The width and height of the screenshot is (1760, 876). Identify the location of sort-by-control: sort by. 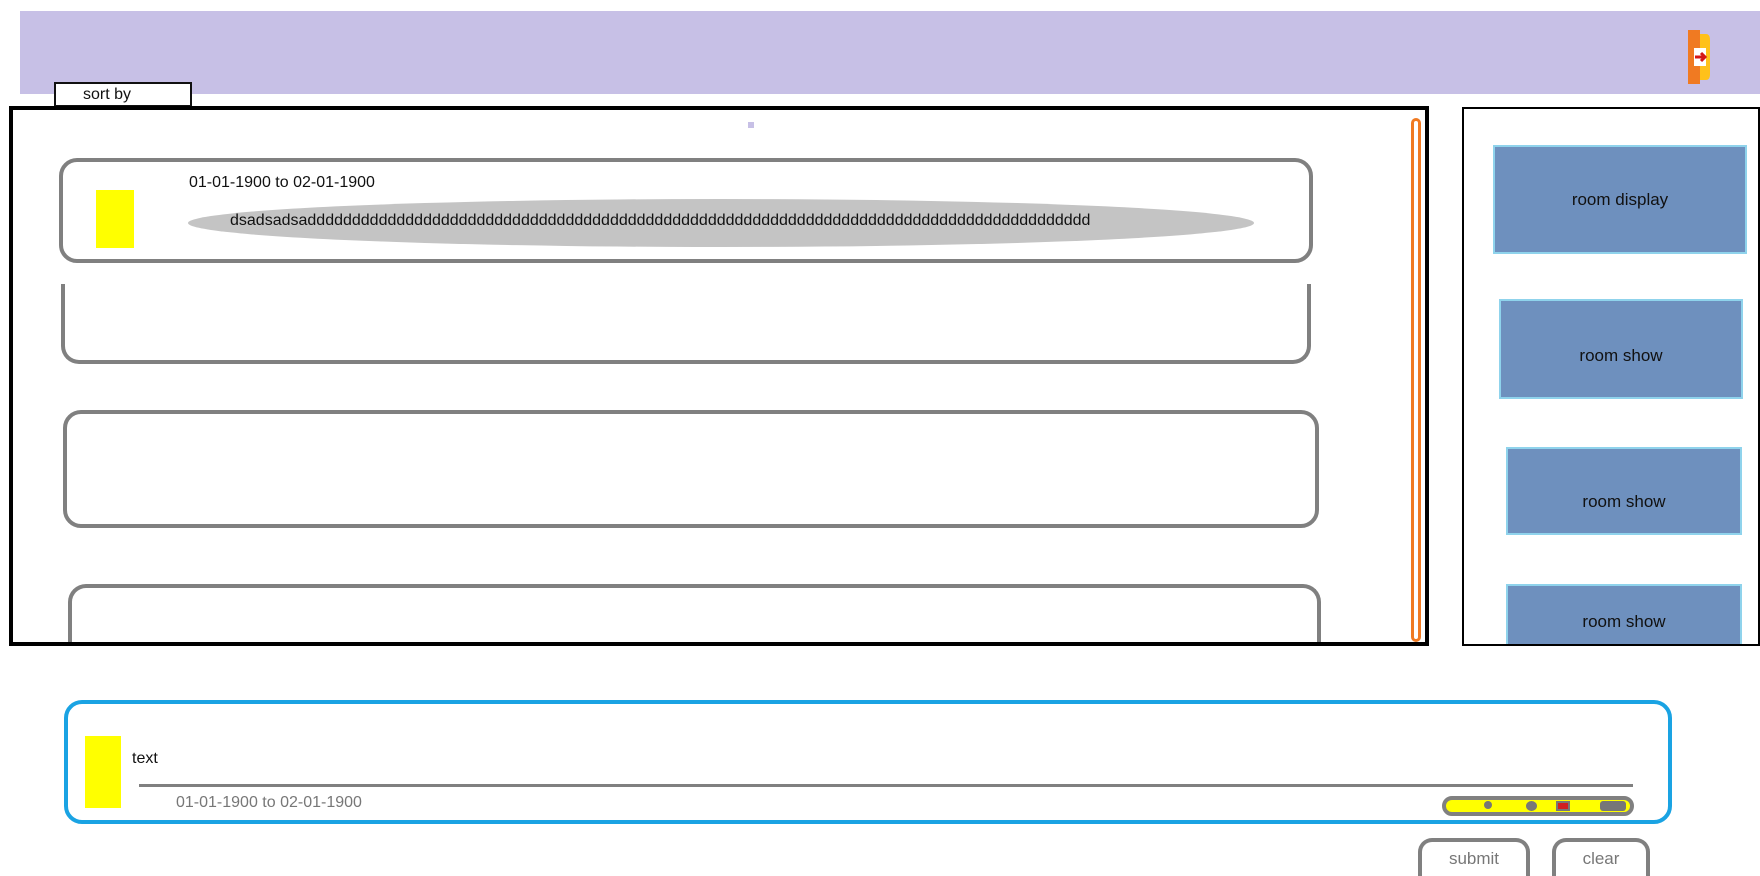
(123, 94).